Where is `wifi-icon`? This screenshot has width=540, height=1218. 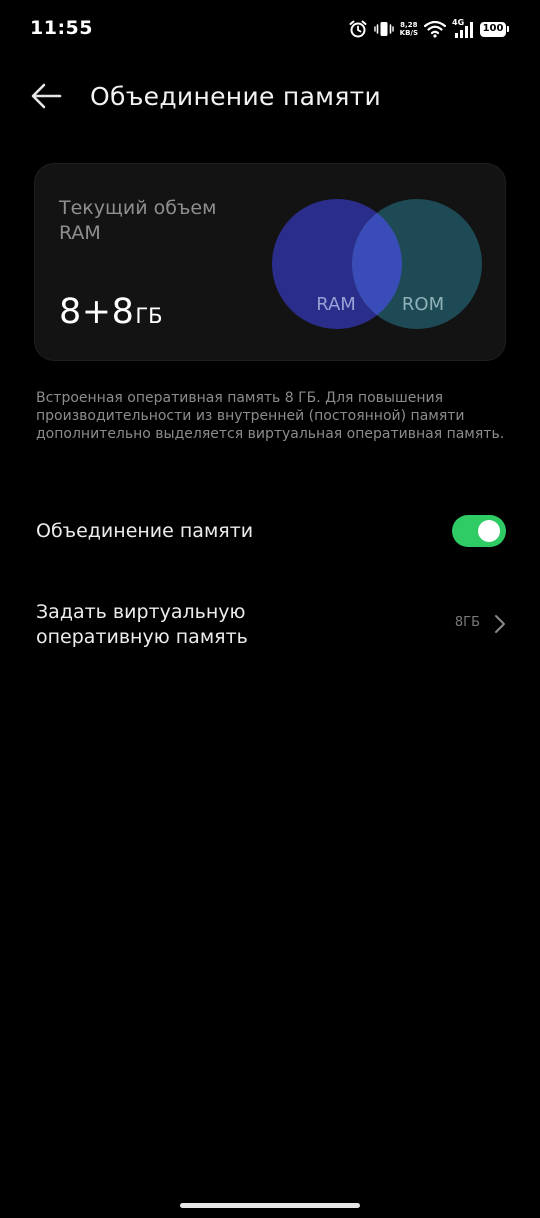 wifi-icon is located at coordinates (435, 29).